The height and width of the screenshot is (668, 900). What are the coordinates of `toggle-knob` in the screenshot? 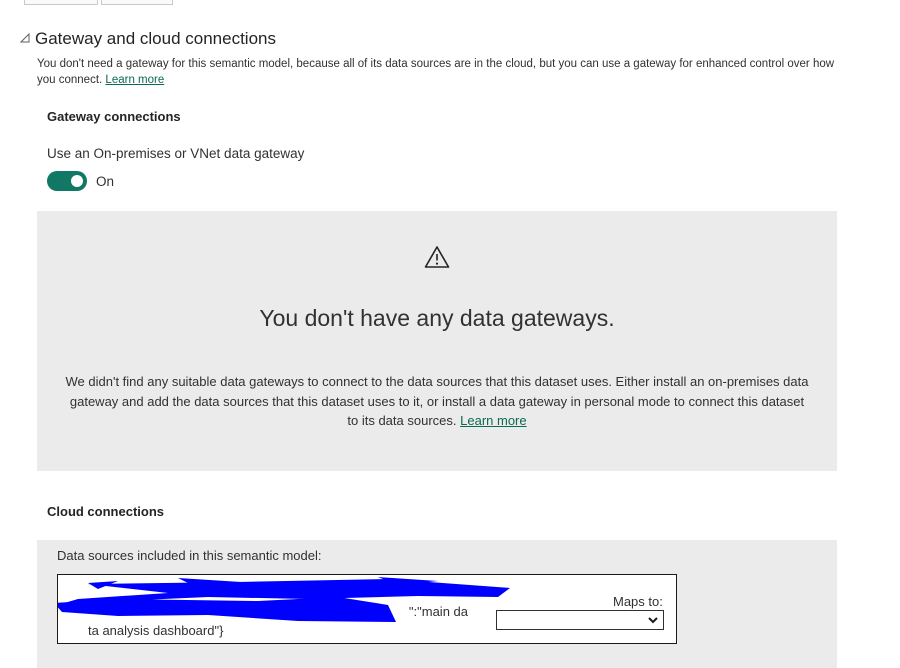 It's located at (77, 181).